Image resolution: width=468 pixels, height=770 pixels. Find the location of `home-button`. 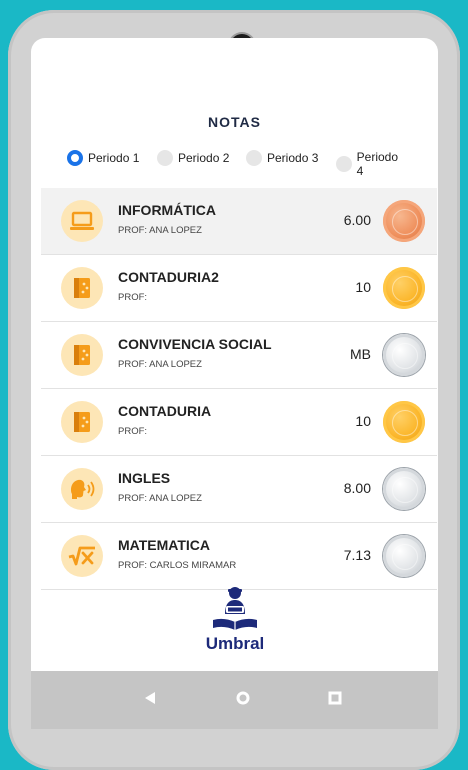

home-button is located at coordinates (243, 700).